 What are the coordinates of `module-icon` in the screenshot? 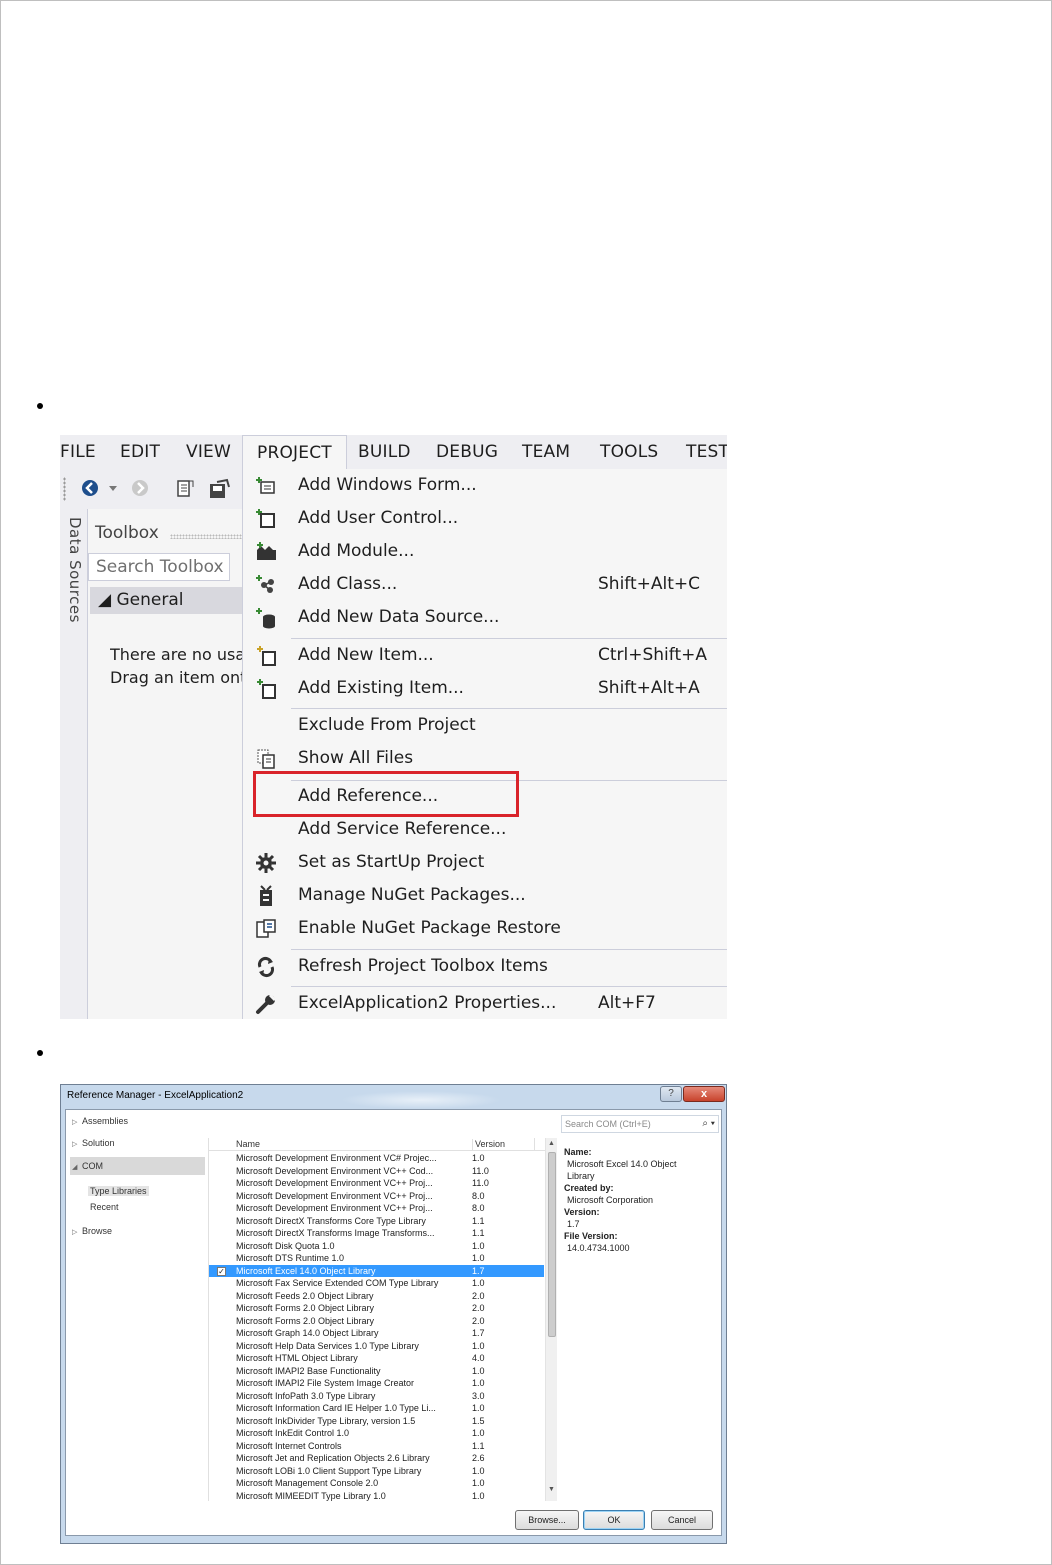 It's located at (266, 551).